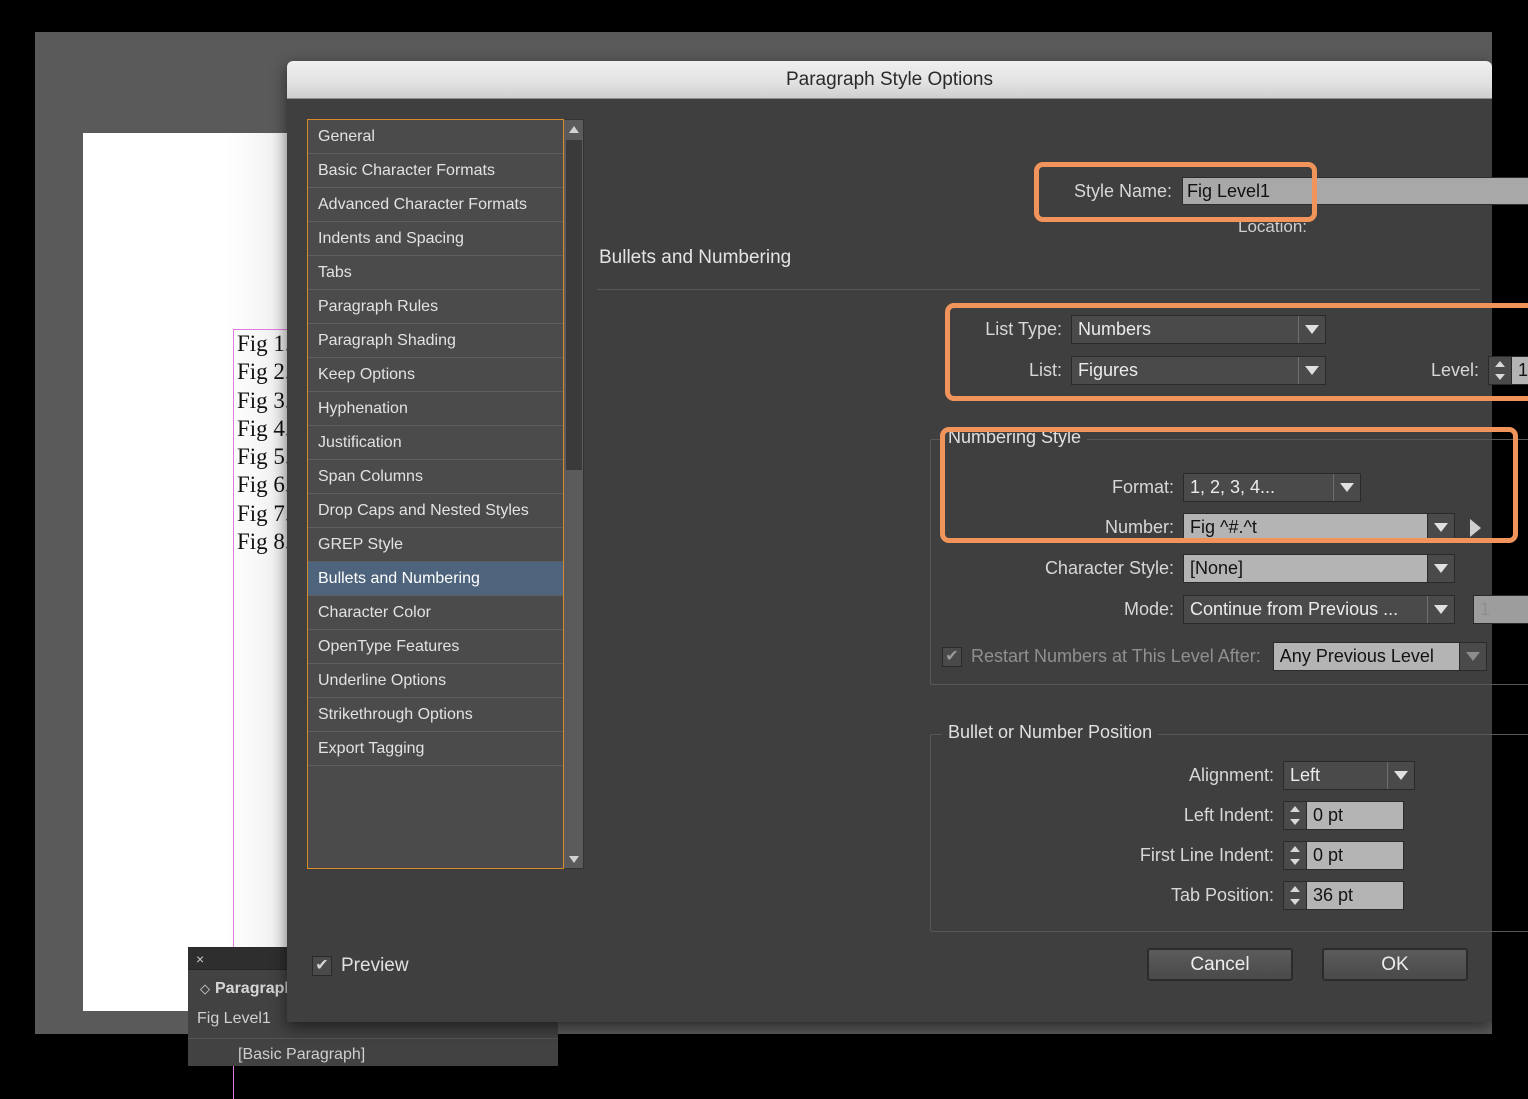 This screenshot has height=1099, width=1528. I want to click on sidebar-item-bullets-and-numbering: Bullets and Numbering, so click(435, 579).